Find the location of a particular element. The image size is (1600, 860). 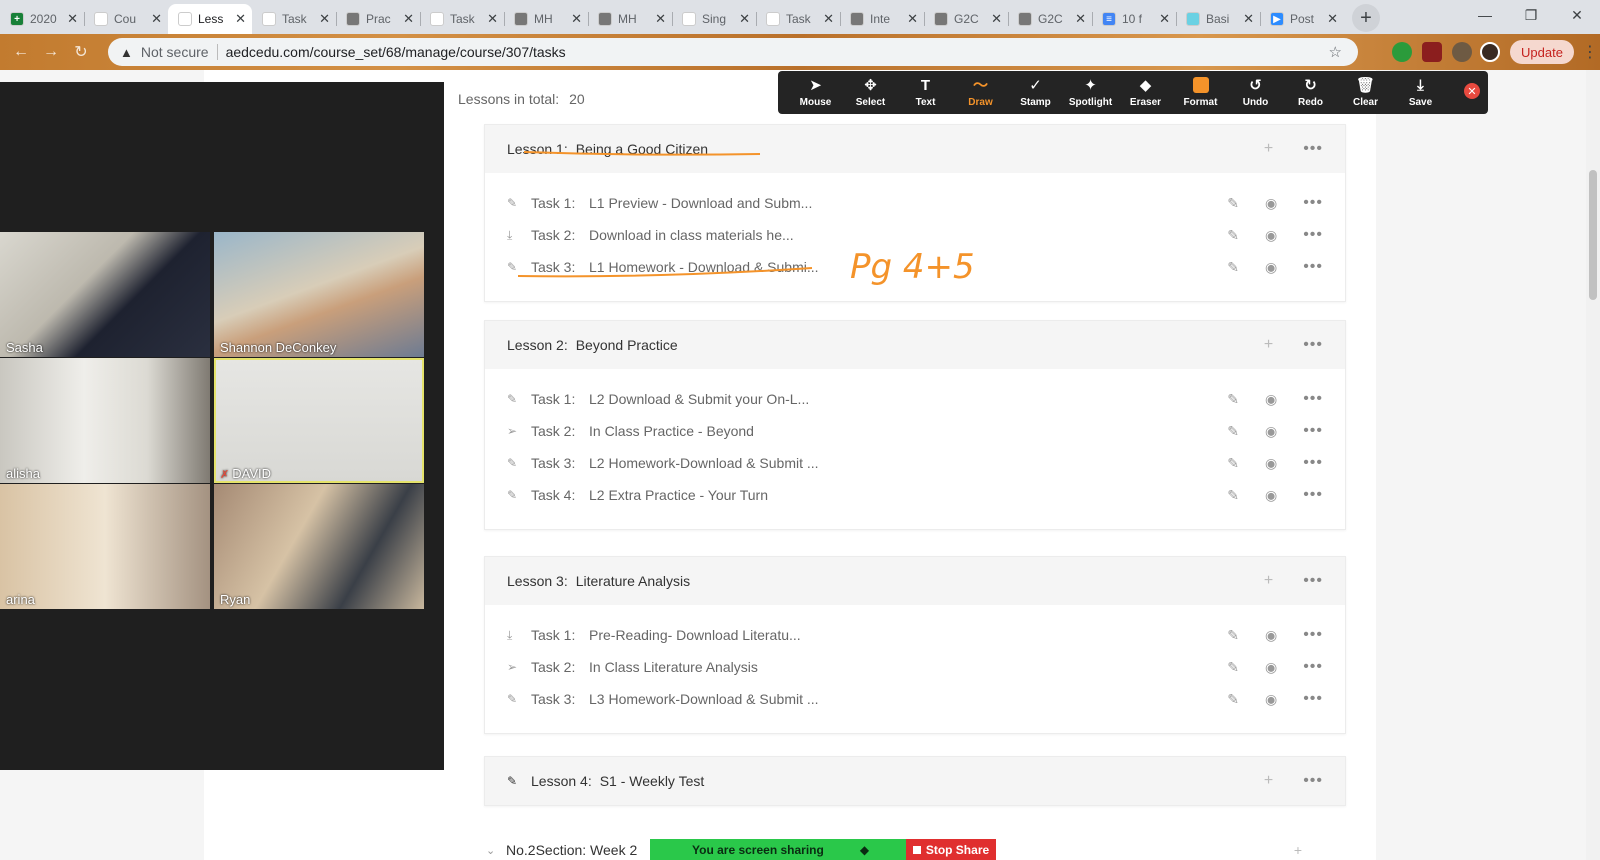

lesson-header: Lesson 1: Being a Good Citizen + ••• is located at coordinates (915, 149).